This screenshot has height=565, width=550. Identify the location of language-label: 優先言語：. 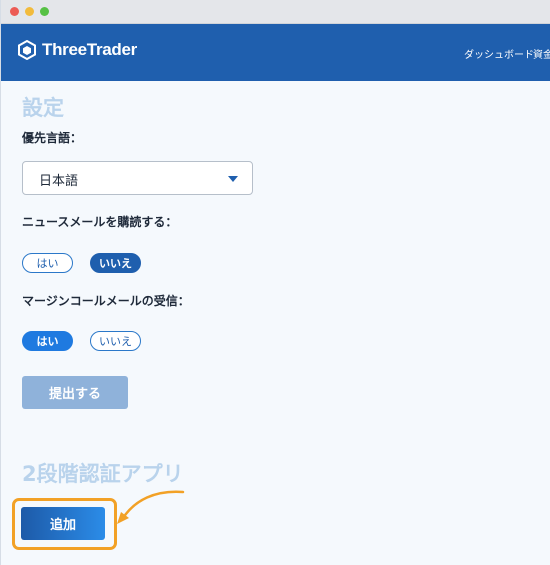
(52, 138).